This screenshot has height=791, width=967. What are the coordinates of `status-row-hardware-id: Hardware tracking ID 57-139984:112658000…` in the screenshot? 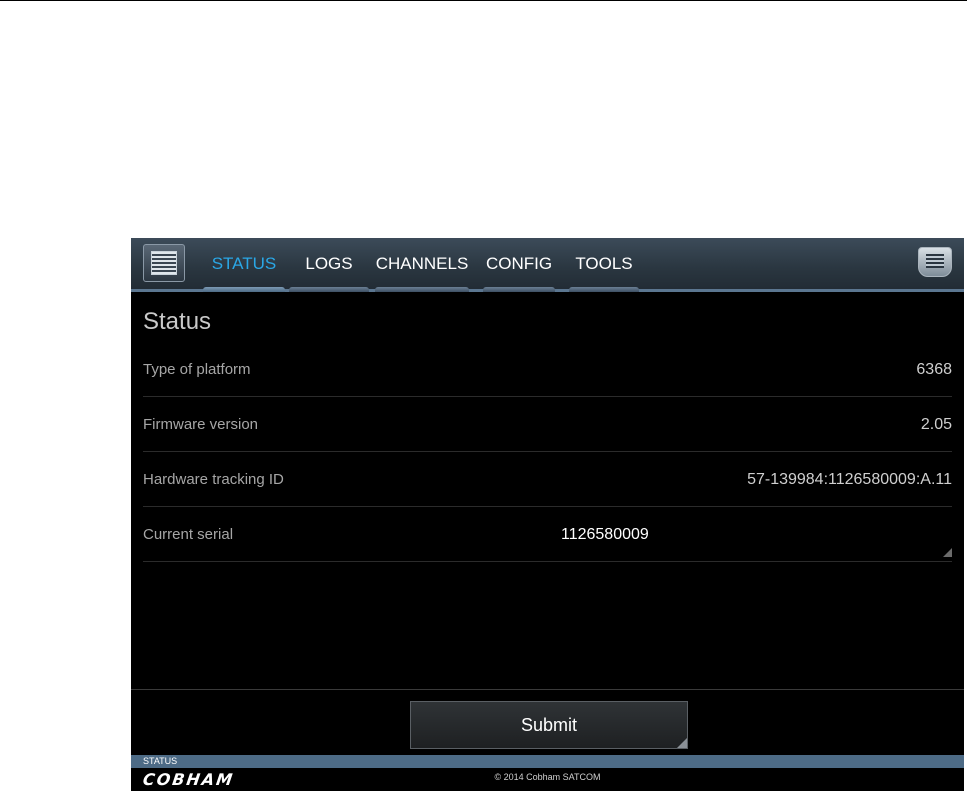 It's located at (547, 479).